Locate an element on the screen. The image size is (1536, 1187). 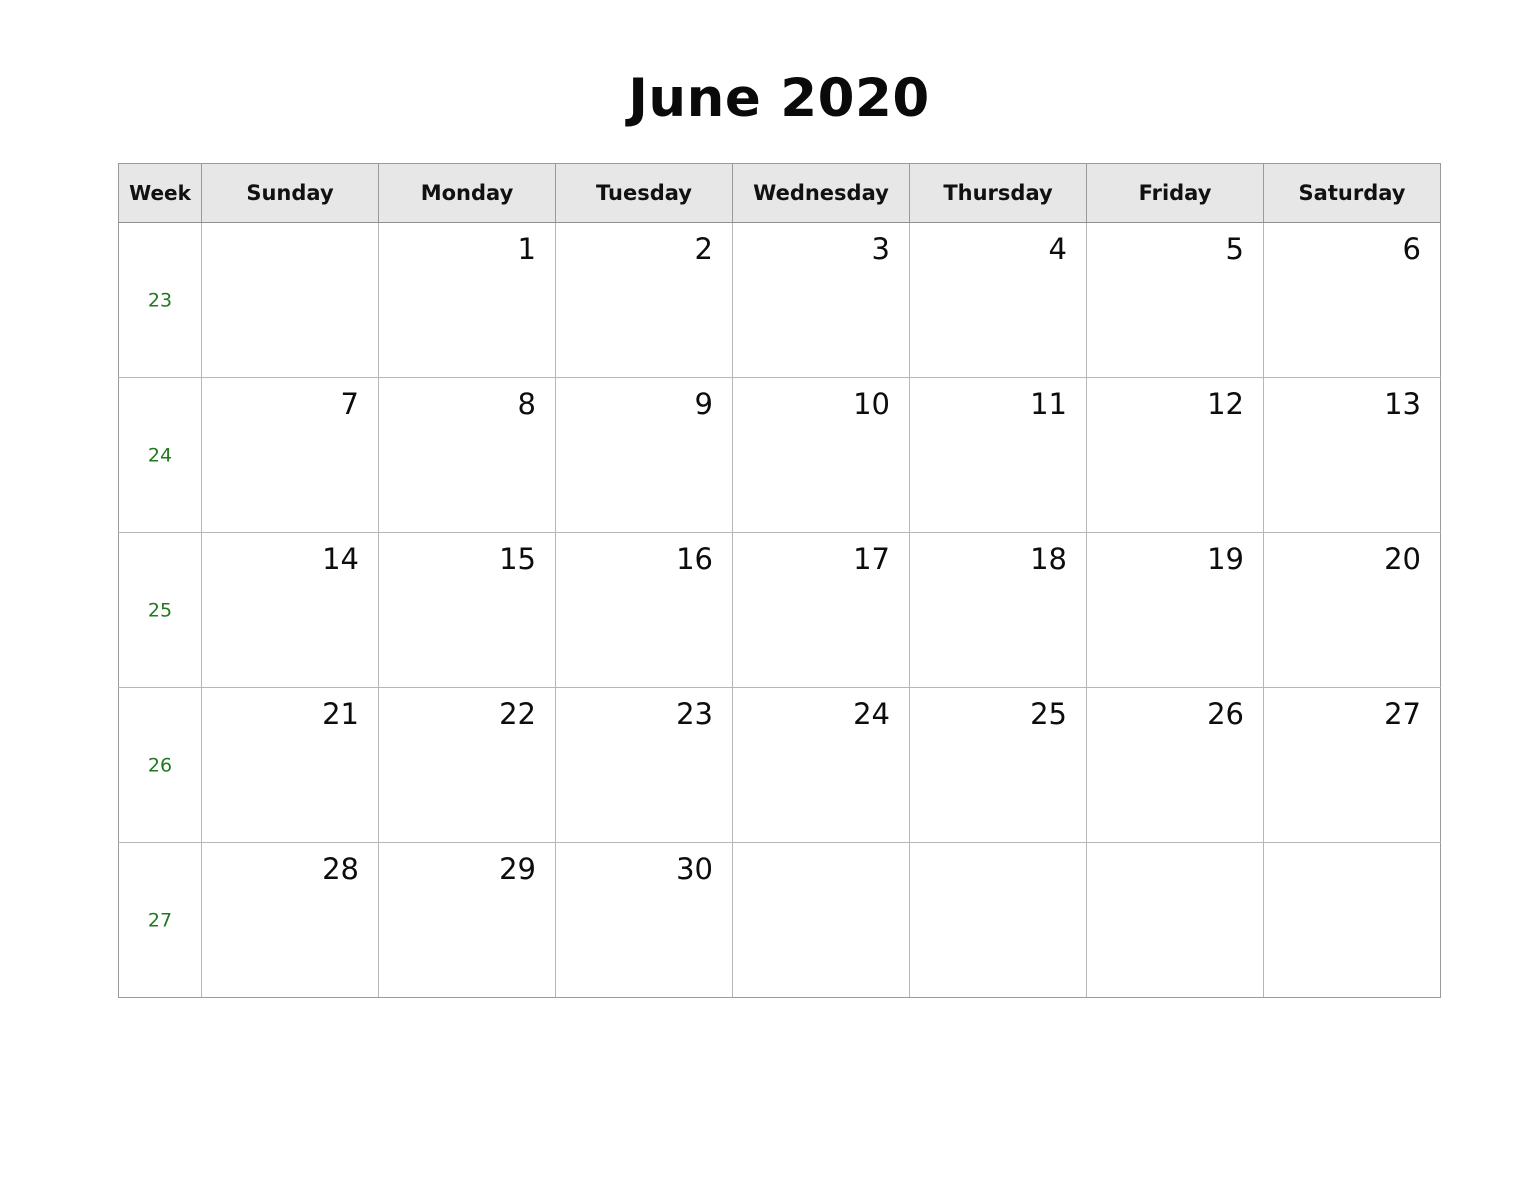
week-number-cell: 27 is located at coordinates (160, 920).